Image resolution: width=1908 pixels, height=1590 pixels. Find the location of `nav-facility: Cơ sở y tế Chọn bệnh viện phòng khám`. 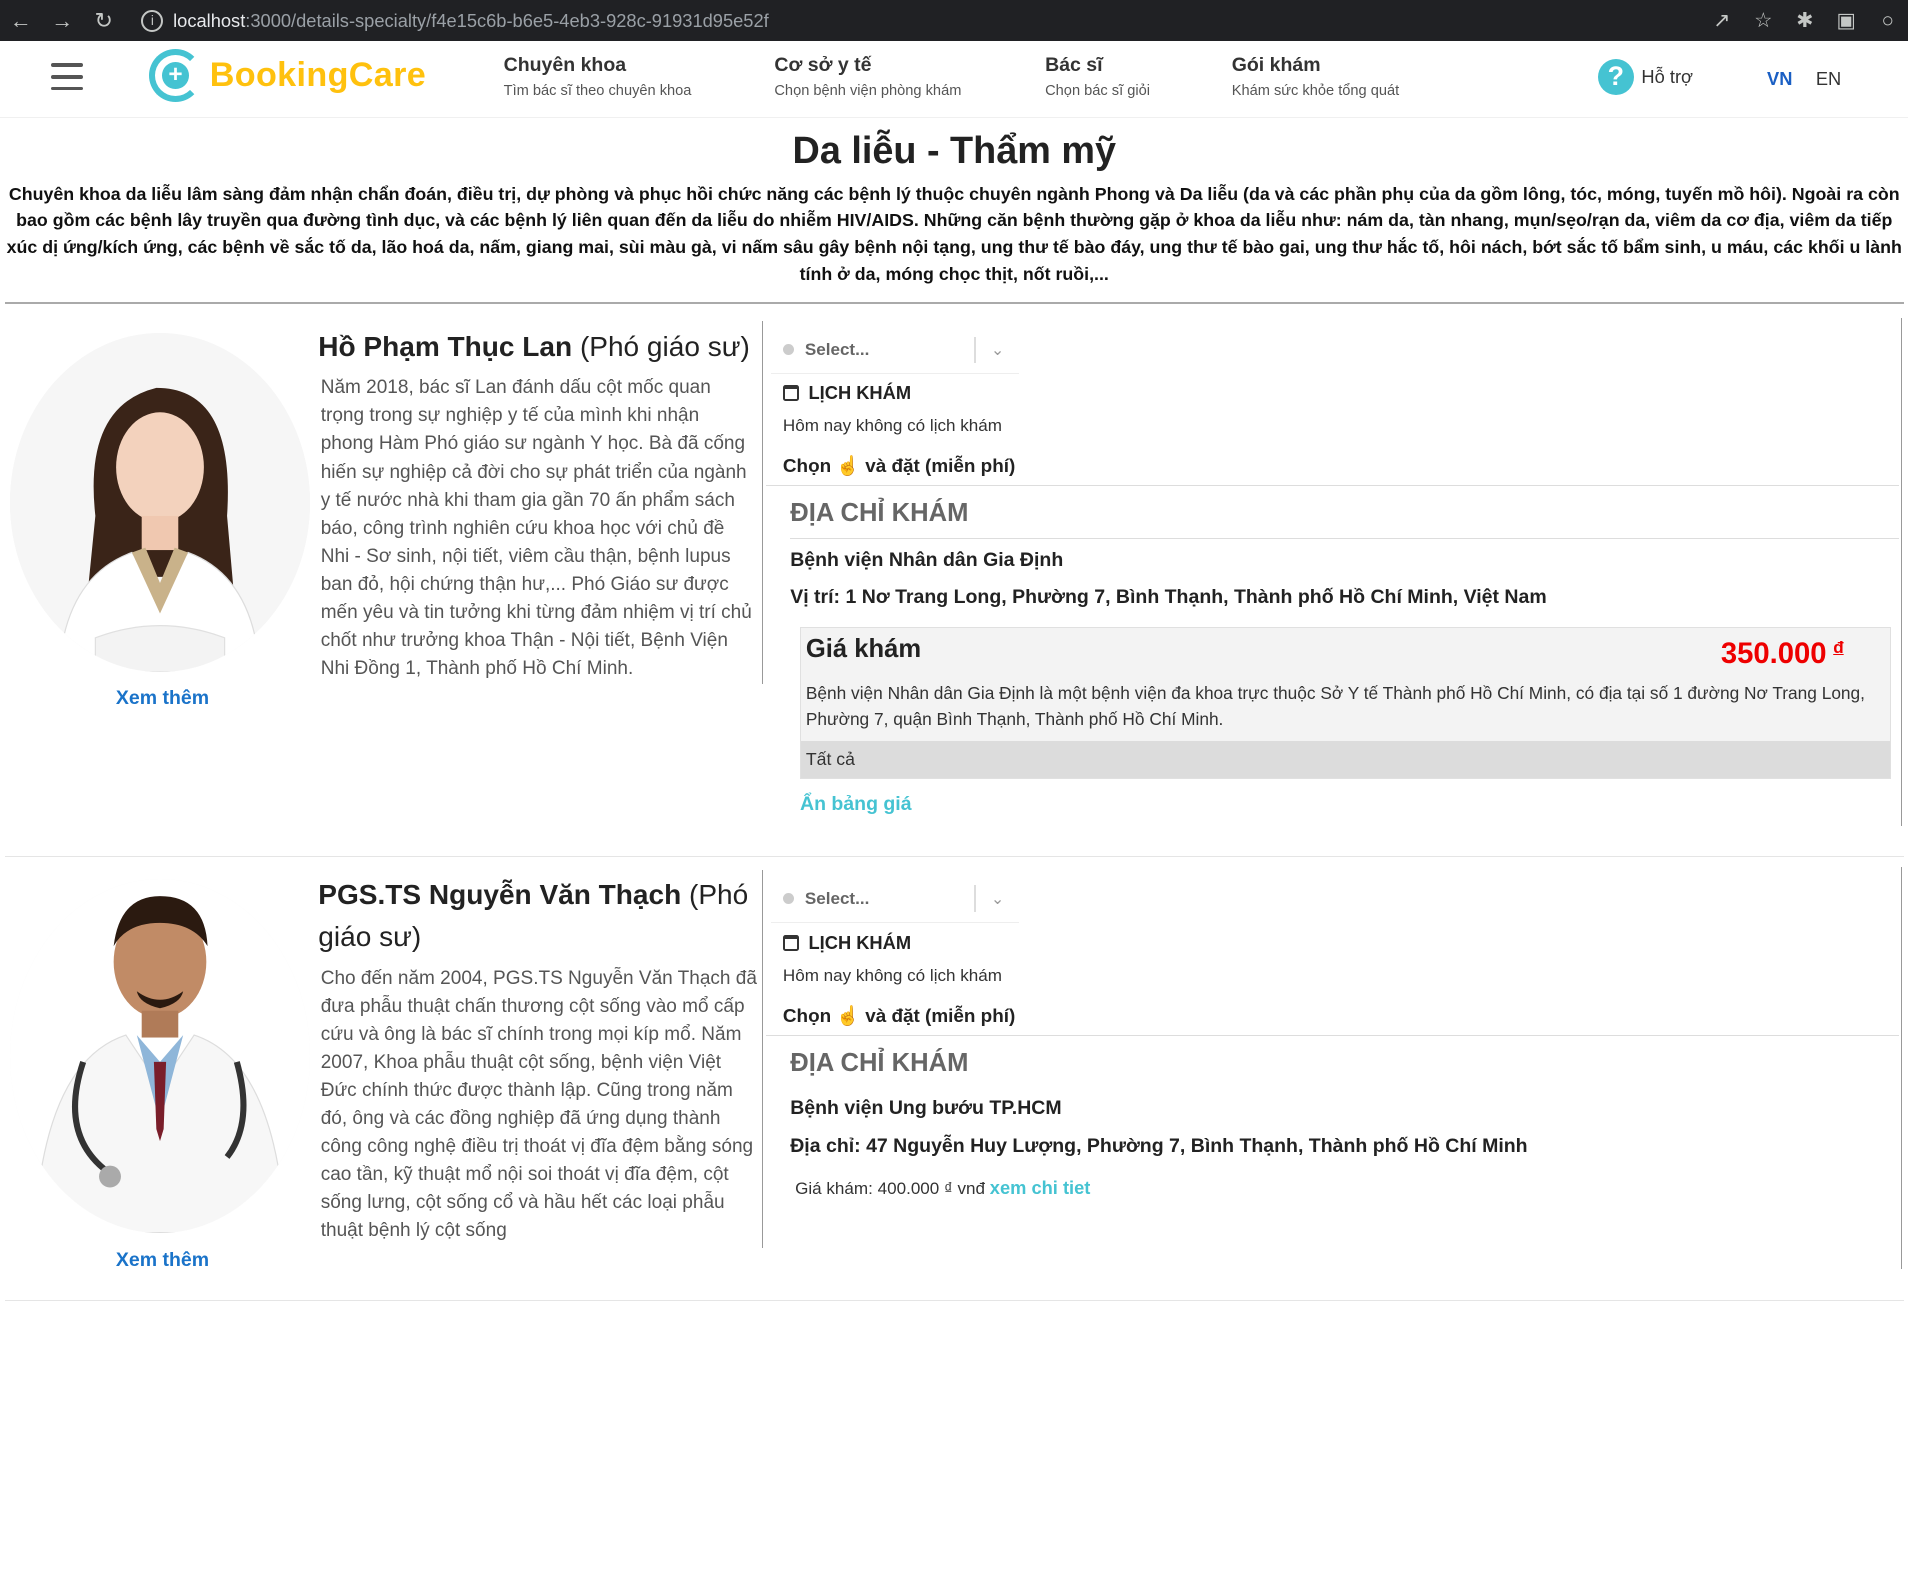

nav-facility: Cơ sở y tế Chọn bệnh viện phòng khám is located at coordinates (867, 76).